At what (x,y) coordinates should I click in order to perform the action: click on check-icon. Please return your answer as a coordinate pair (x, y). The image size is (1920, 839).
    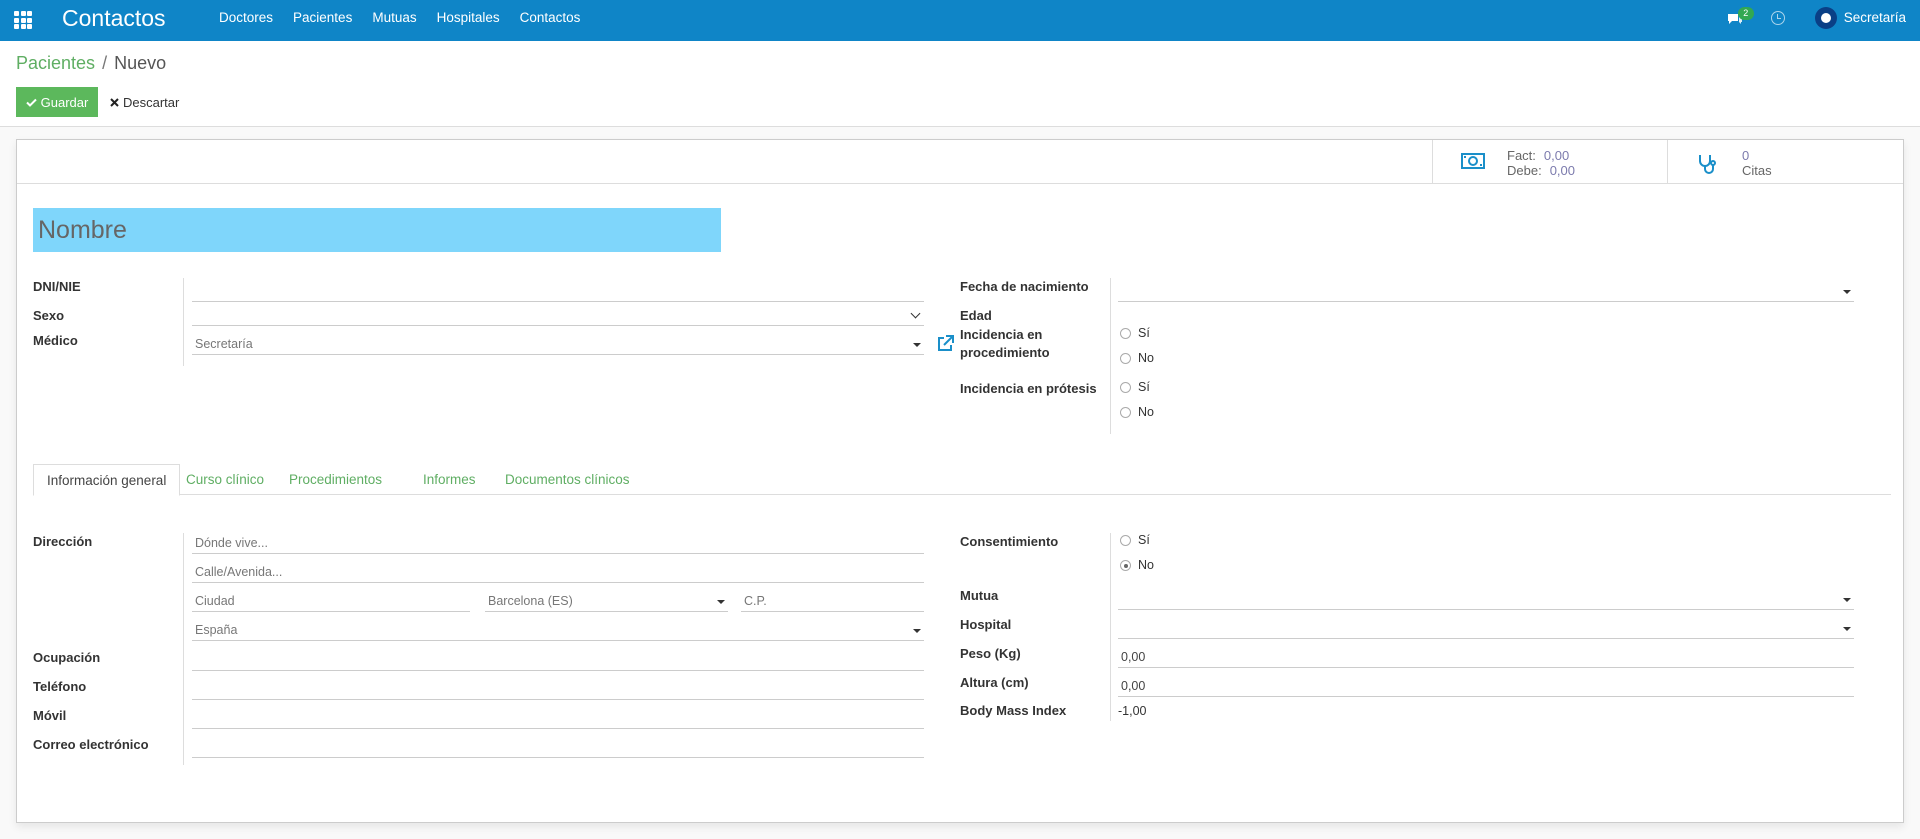
    Looking at the image, I should click on (31, 102).